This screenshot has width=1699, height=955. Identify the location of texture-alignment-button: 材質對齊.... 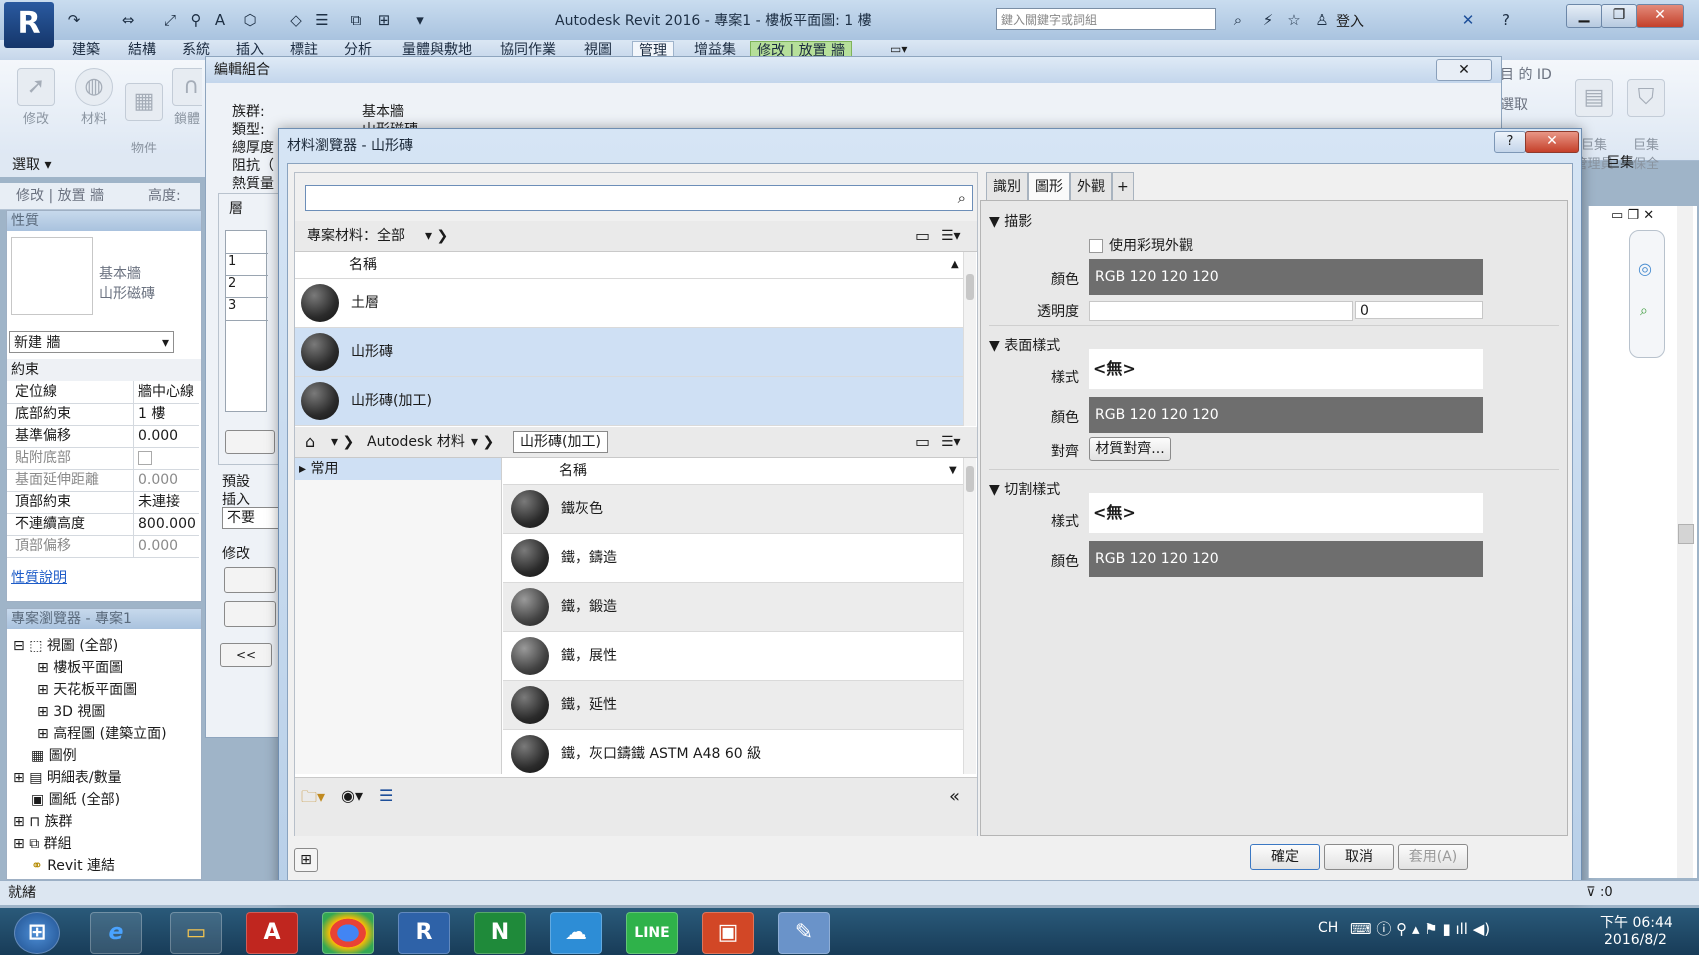
(1130, 449).